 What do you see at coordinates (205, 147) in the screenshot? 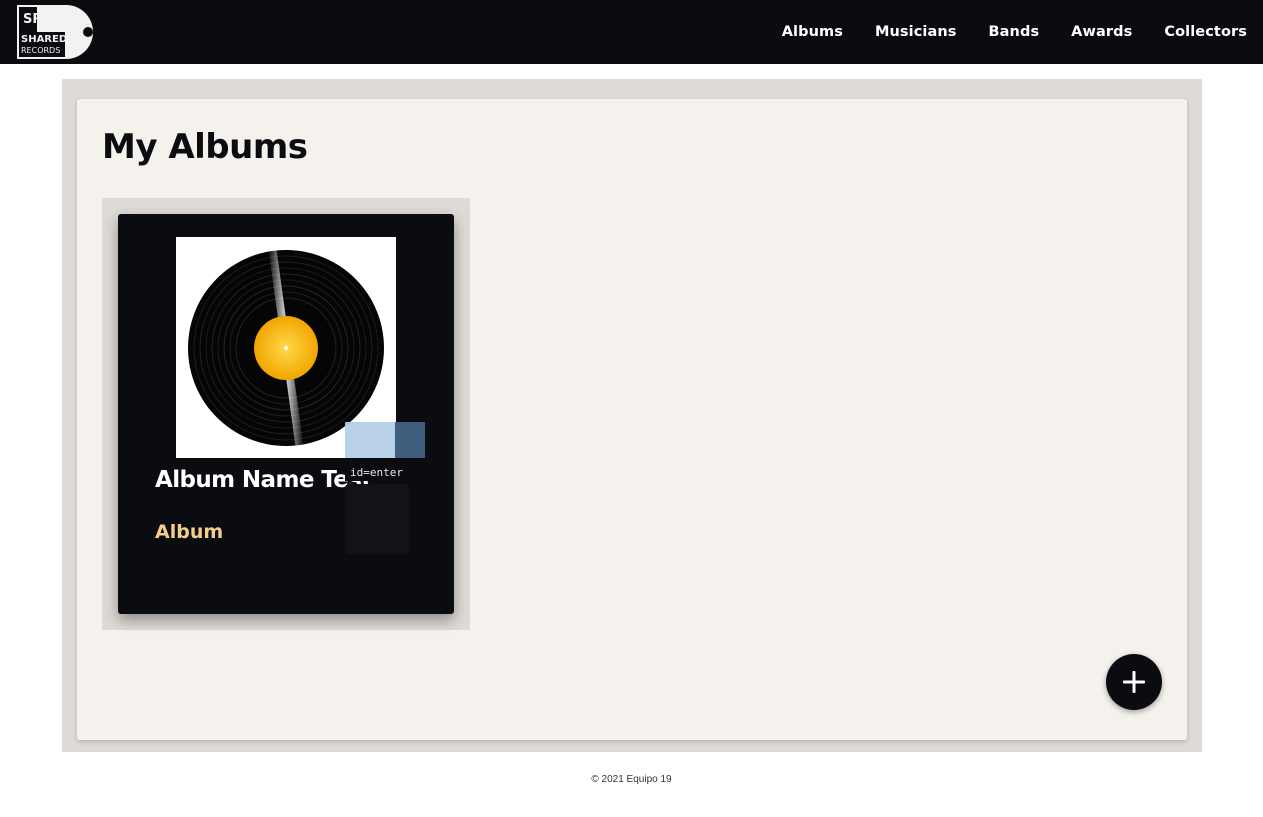
I see `page-title: My Albums` at bounding box center [205, 147].